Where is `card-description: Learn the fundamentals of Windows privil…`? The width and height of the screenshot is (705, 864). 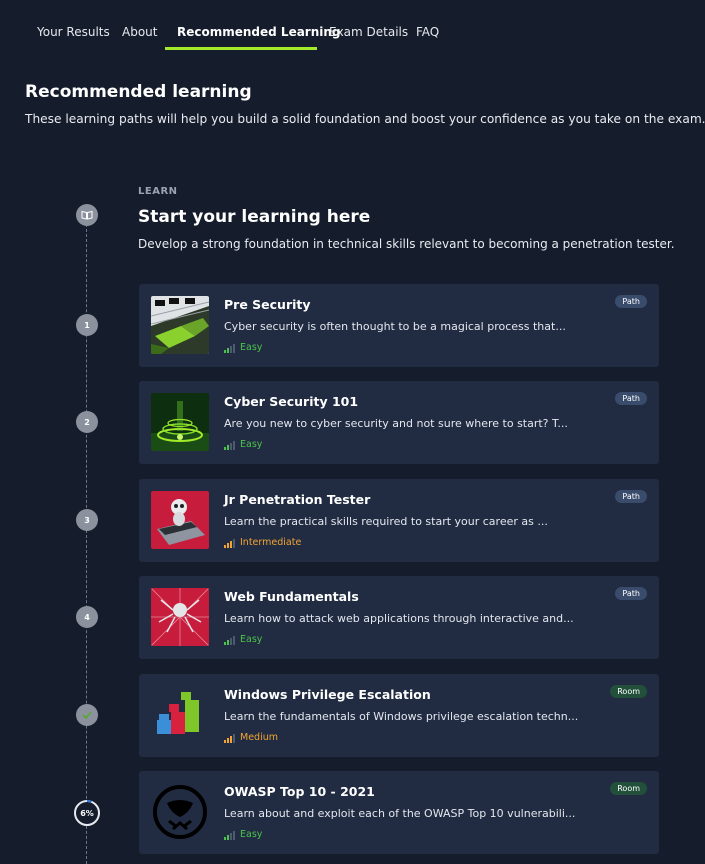 card-description: Learn the fundamentals of Windows privil… is located at coordinates (401, 716).